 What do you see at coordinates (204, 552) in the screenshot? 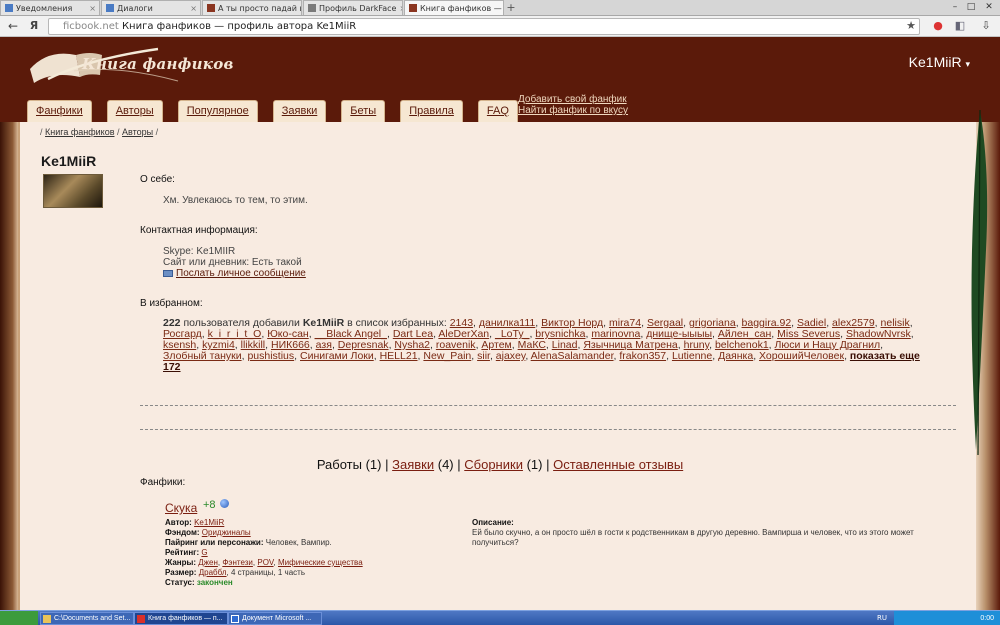
I see `fanfic-rating-link: G` at bounding box center [204, 552].